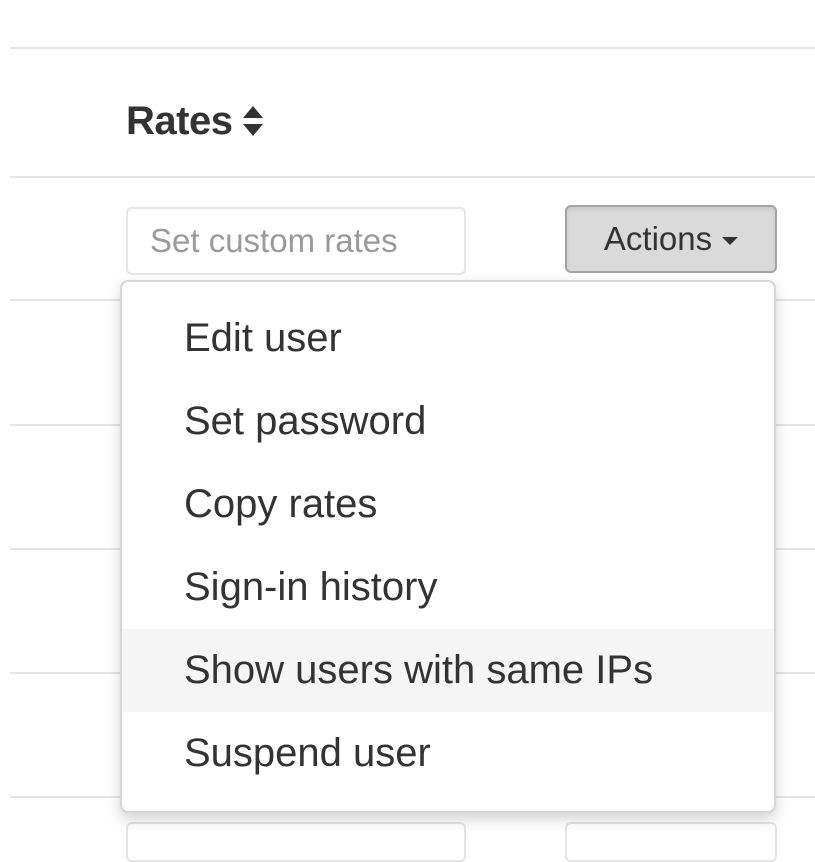 The height and width of the screenshot is (862, 815). I want to click on menu-item-copy-rates: Copy rates, so click(448, 504).